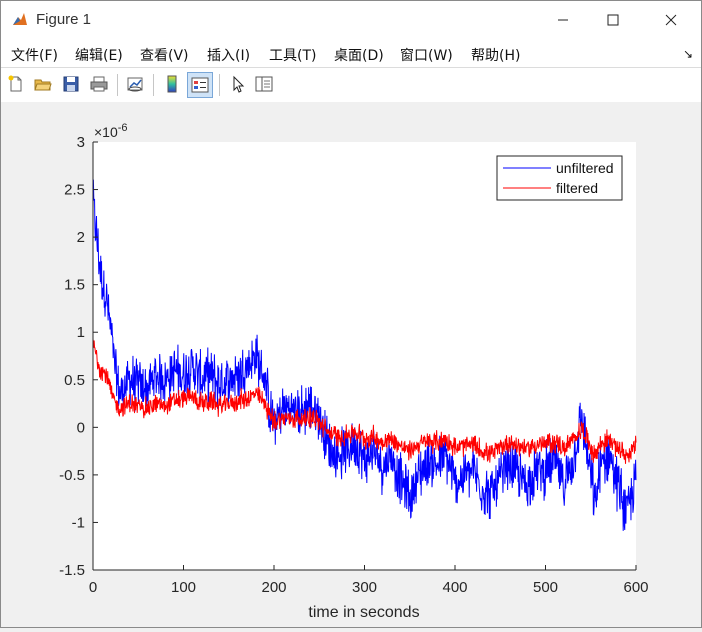 The width and height of the screenshot is (702, 632). Describe the element at coordinates (172, 84) in the screenshot. I see `insert-colorbar-icon` at that location.